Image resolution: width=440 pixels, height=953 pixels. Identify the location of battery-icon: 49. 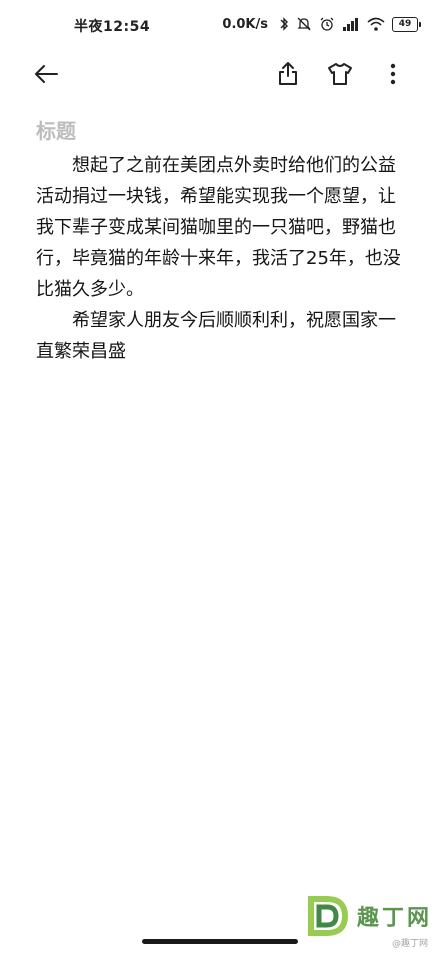
(406, 24).